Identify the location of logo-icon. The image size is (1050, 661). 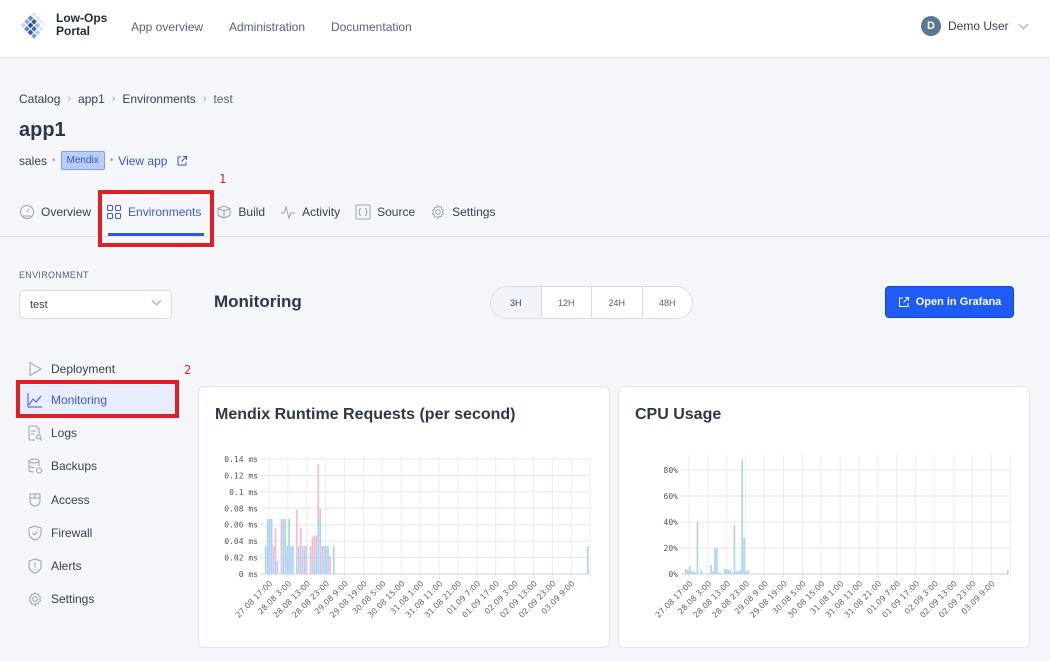
(34, 26).